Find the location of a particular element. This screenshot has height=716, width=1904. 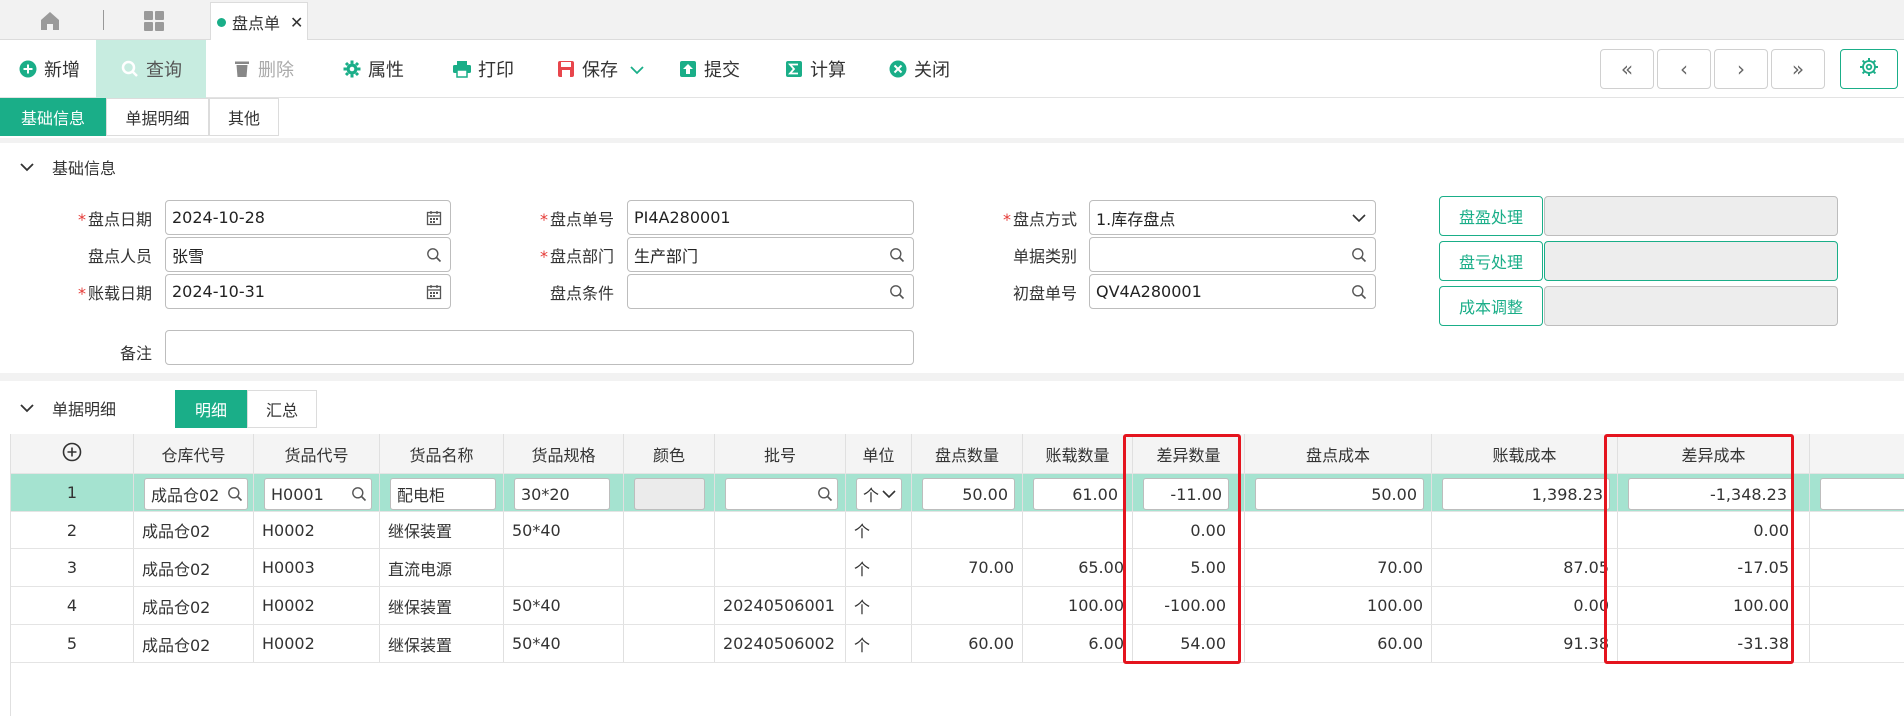

count-cost-input: 50.00 is located at coordinates (1339, 494).